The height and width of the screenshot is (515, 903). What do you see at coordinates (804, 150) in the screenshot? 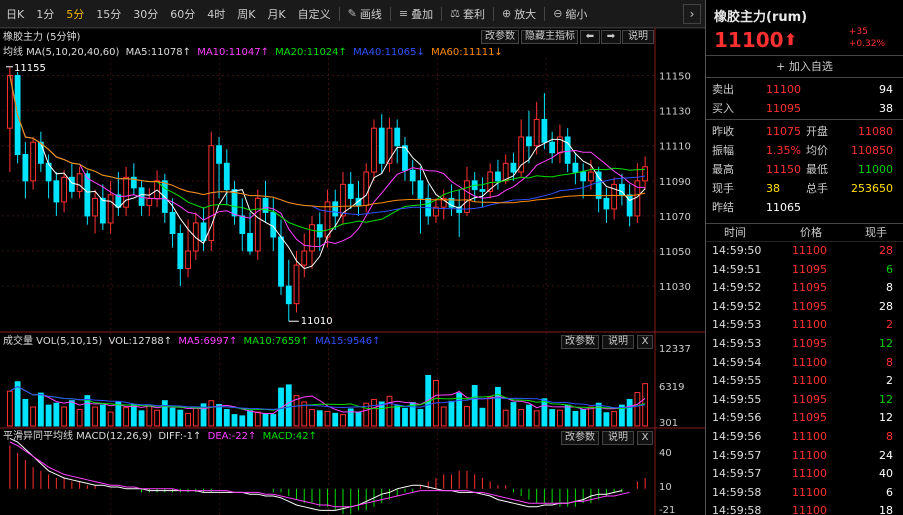
I see `stat-row: 振幅 1.35% 均价 110850` at bounding box center [804, 150].